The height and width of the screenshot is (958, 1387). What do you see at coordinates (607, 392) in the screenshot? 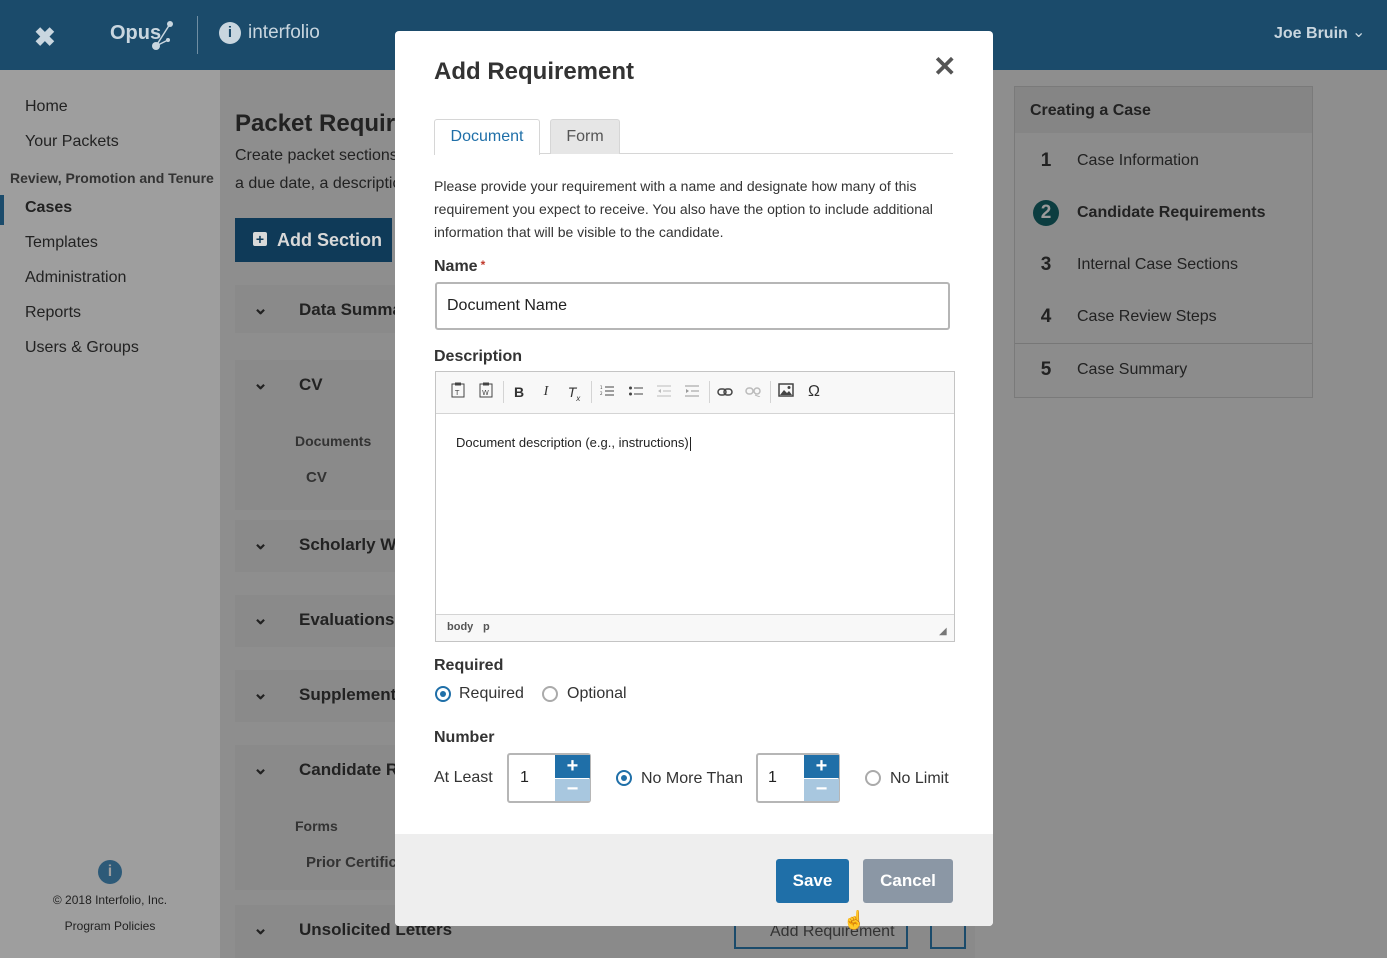
I see `numbered-list-icon: 12` at bounding box center [607, 392].